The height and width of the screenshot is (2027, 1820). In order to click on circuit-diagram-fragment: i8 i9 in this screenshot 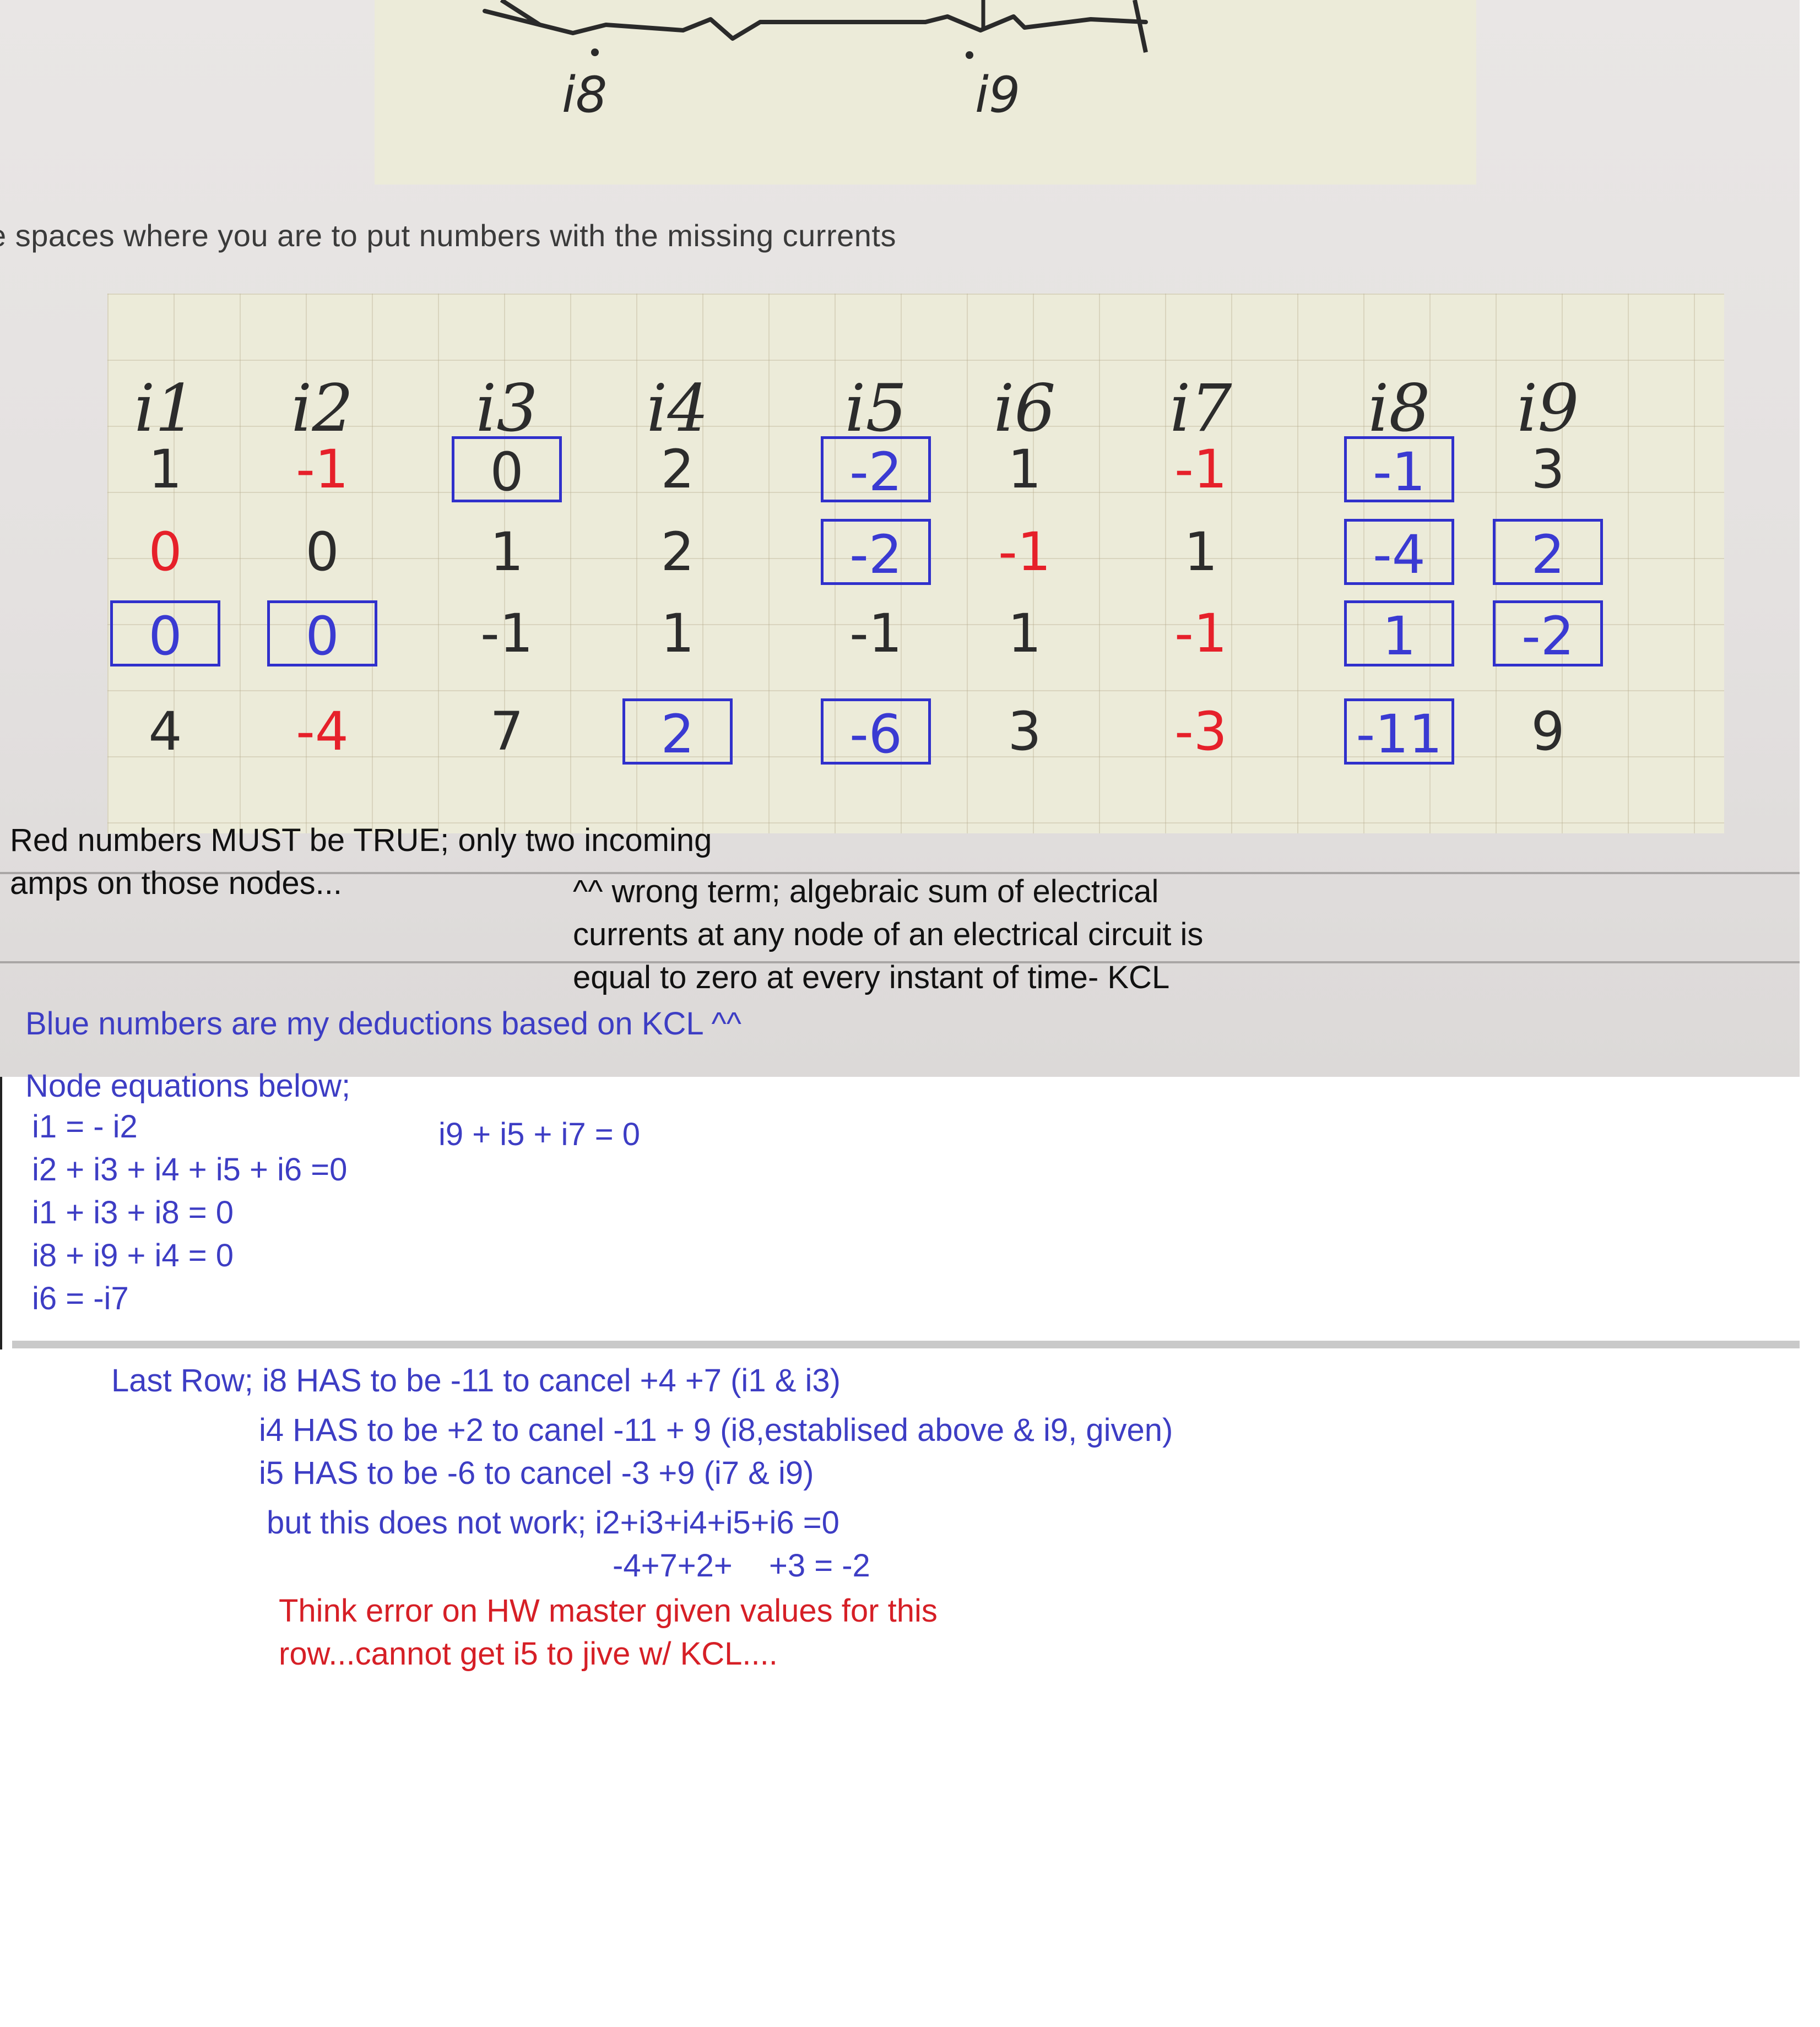, I will do `click(925, 92)`.